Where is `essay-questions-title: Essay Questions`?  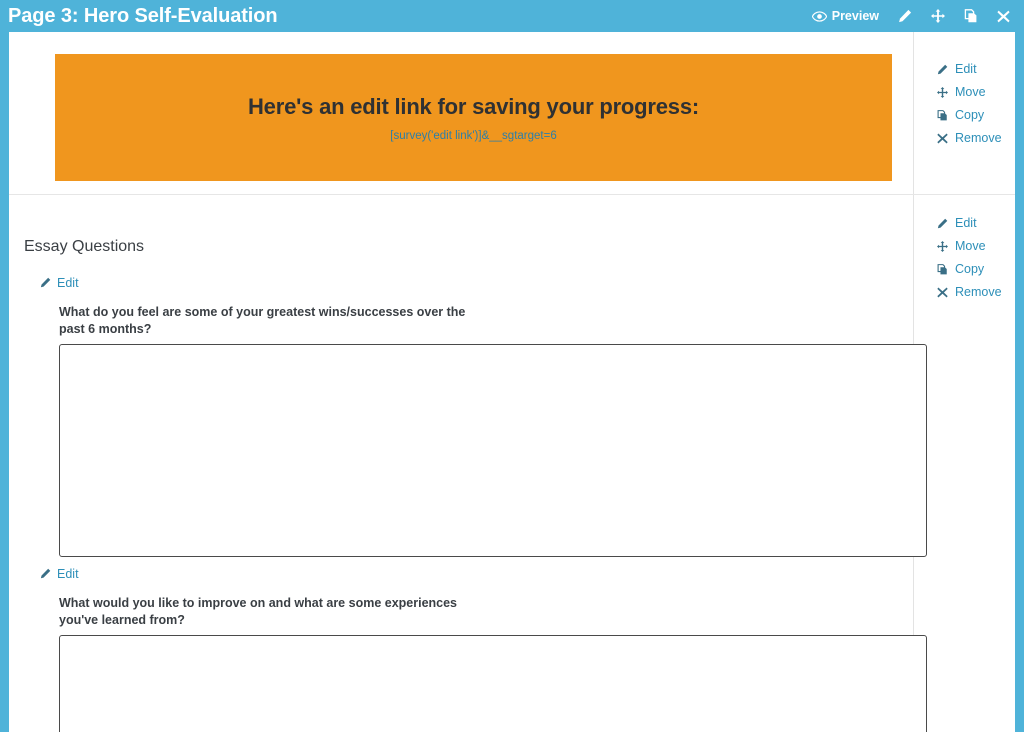 essay-questions-title: Essay Questions is located at coordinates (84, 246).